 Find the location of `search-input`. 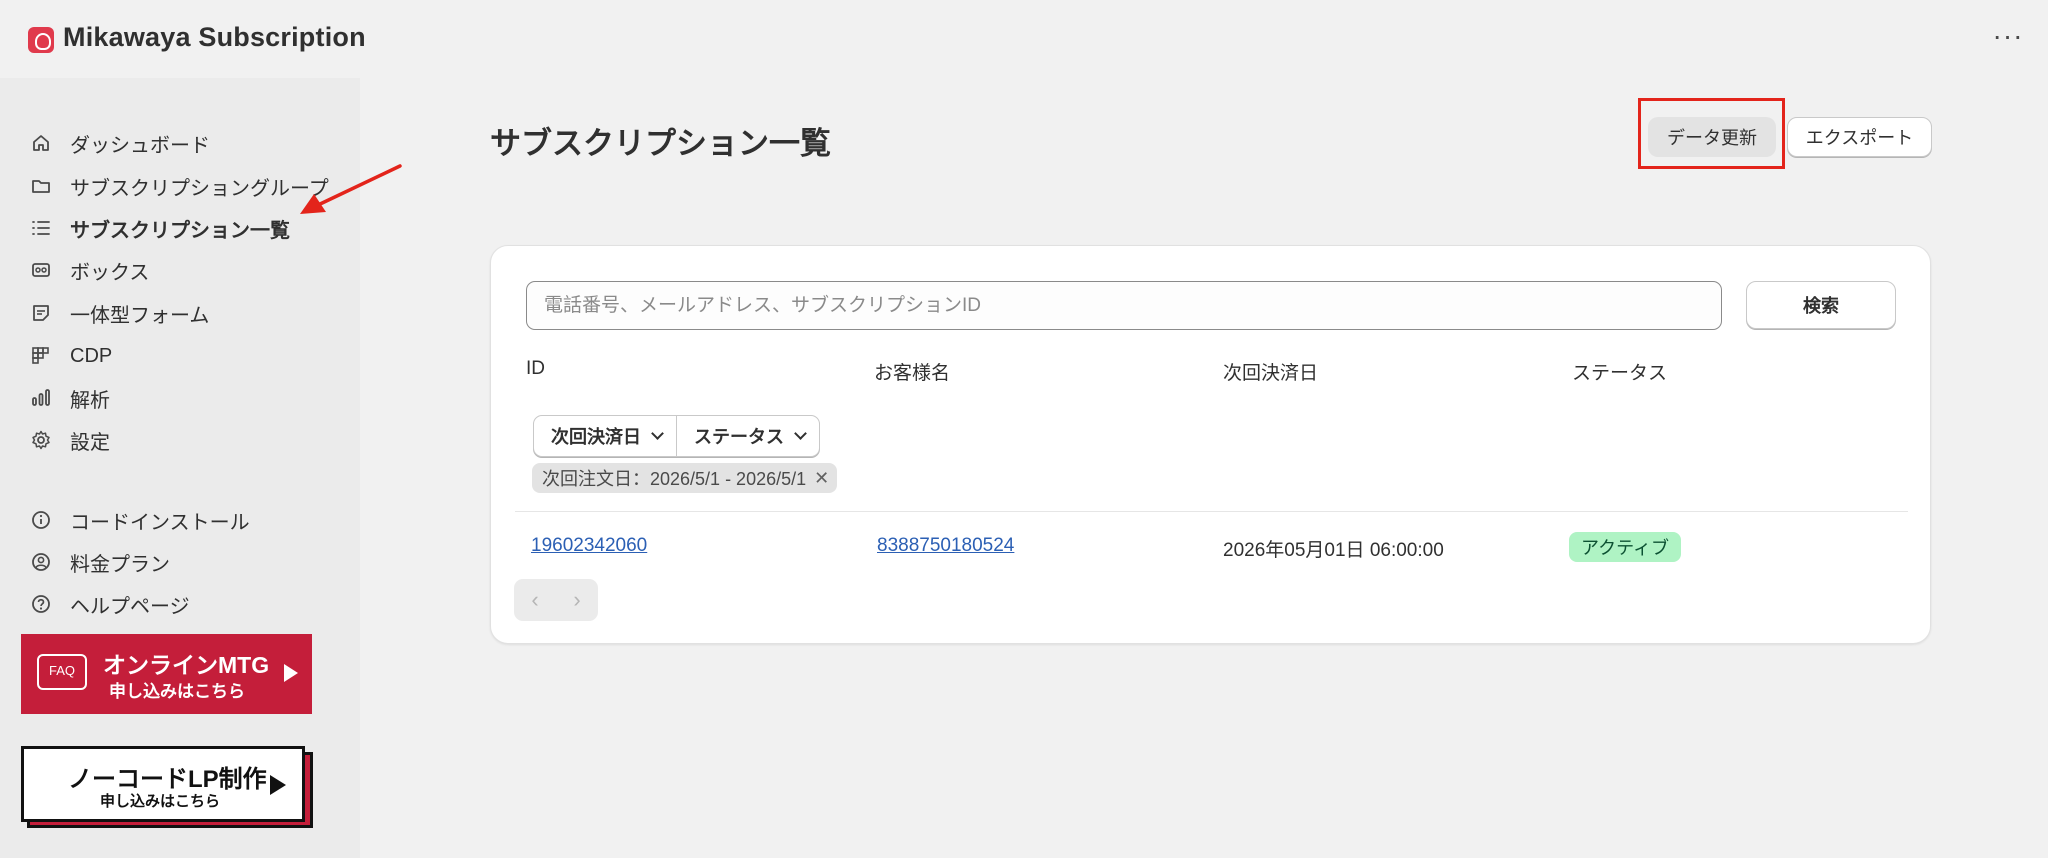

search-input is located at coordinates (1124, 305).